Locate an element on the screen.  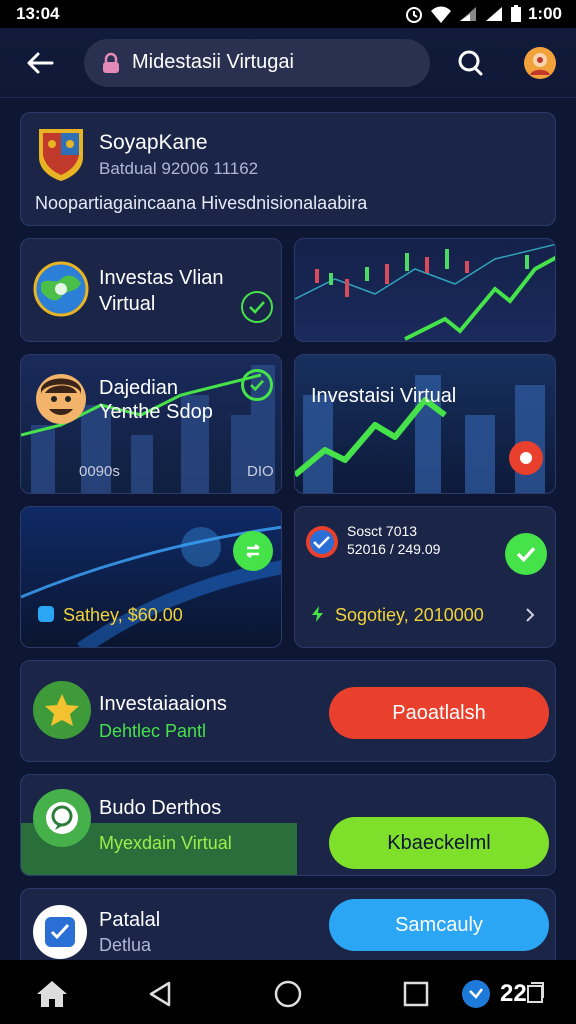
search-text: Midestasii Virtugai is located at coordinates (213, 62).